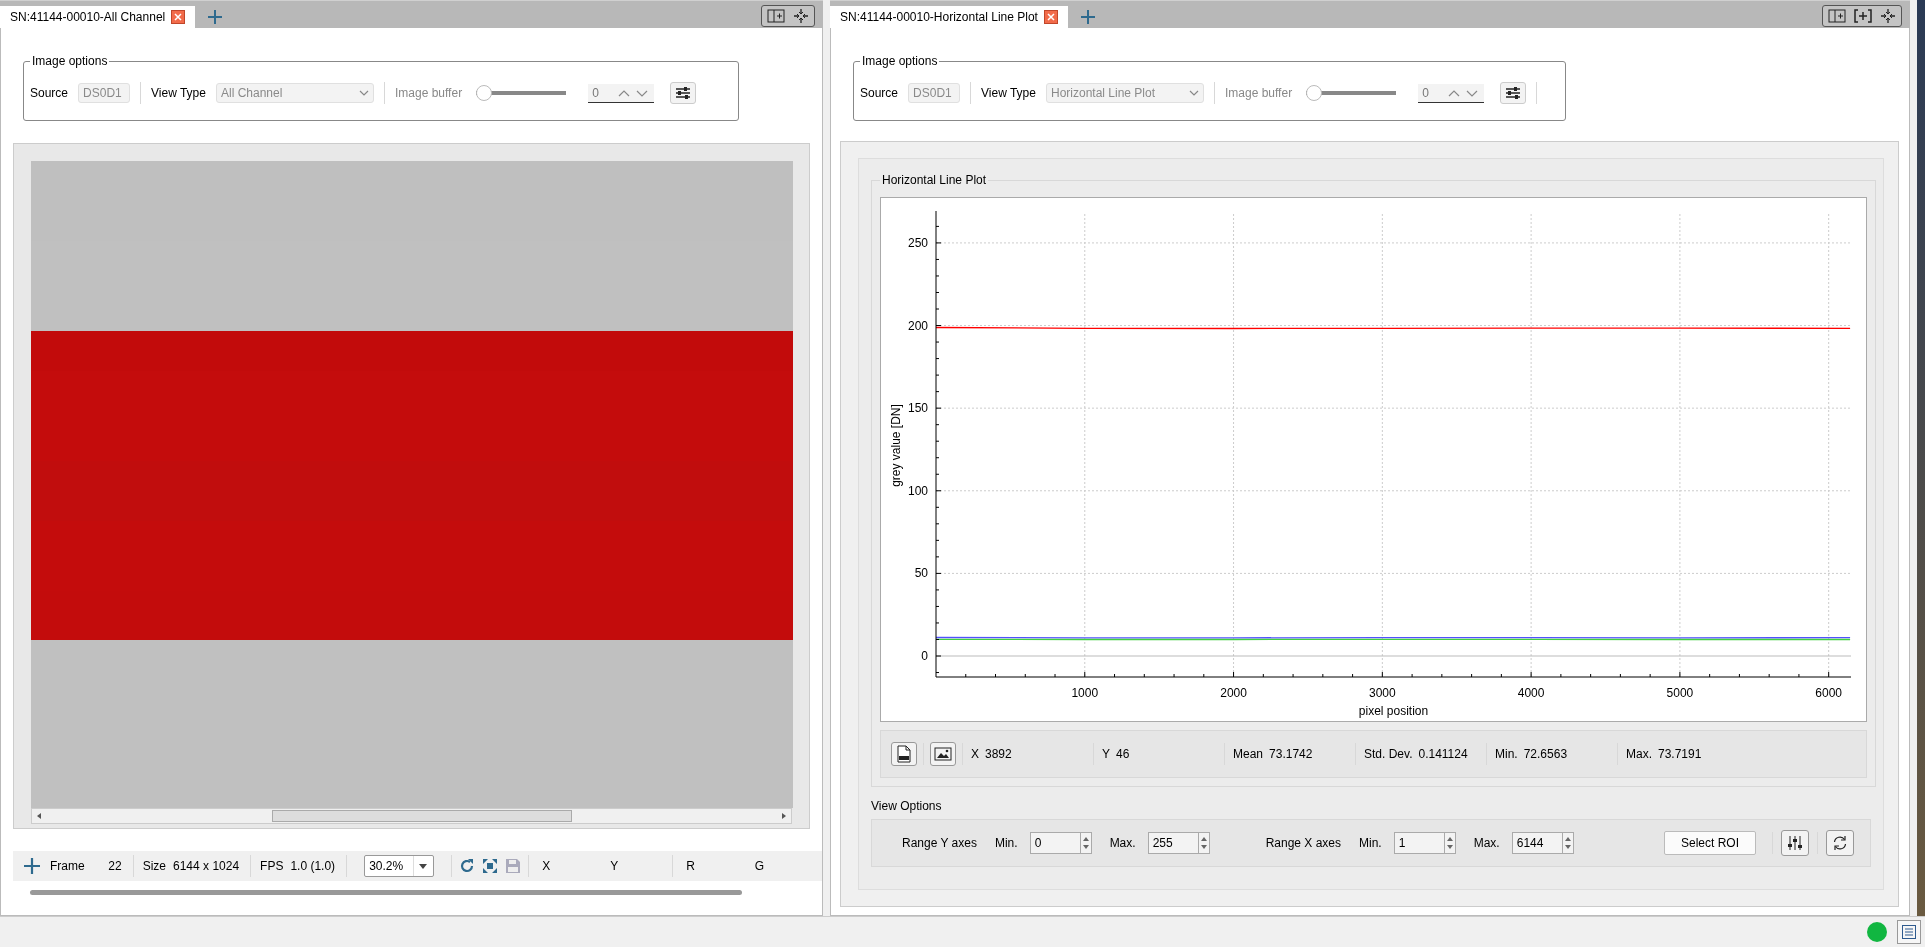  Describe the element at coordinates (1418, 843) in the screenshot. I see `number-field: 1` at that location.